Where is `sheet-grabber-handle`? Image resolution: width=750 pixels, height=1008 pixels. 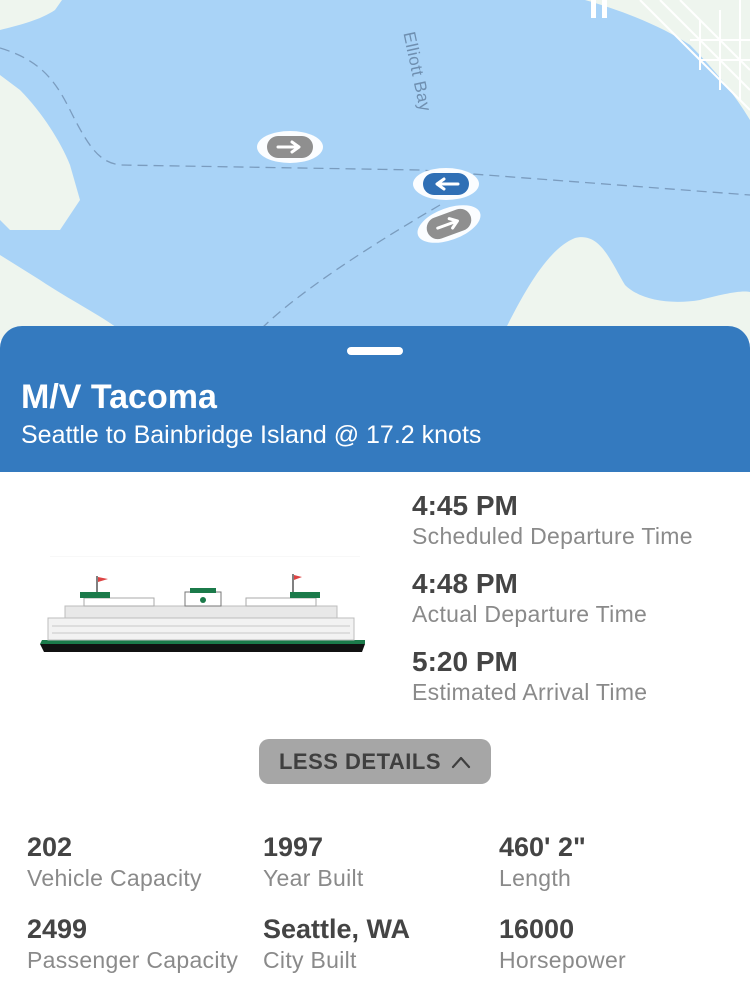 sheet-grabber-handle is located at coordinates (375, 351).